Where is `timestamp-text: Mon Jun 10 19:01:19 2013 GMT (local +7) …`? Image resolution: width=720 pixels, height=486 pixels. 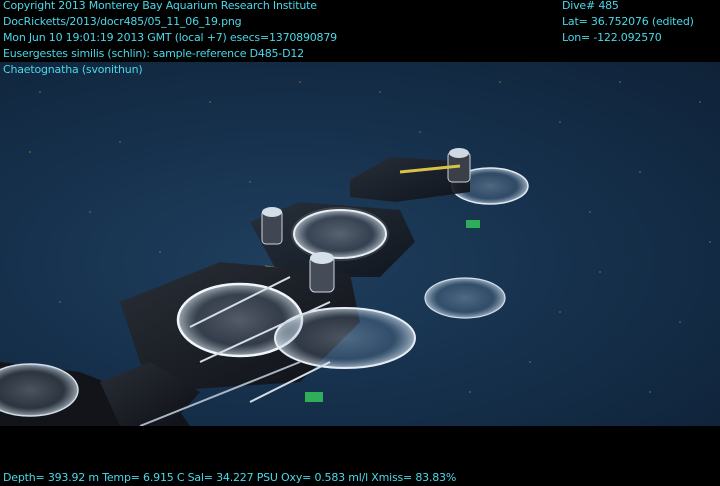 timestamp-text: Mon Jun 10 19:01:19 2013 GMT (local +7) … is located at coordinates (170, 37).